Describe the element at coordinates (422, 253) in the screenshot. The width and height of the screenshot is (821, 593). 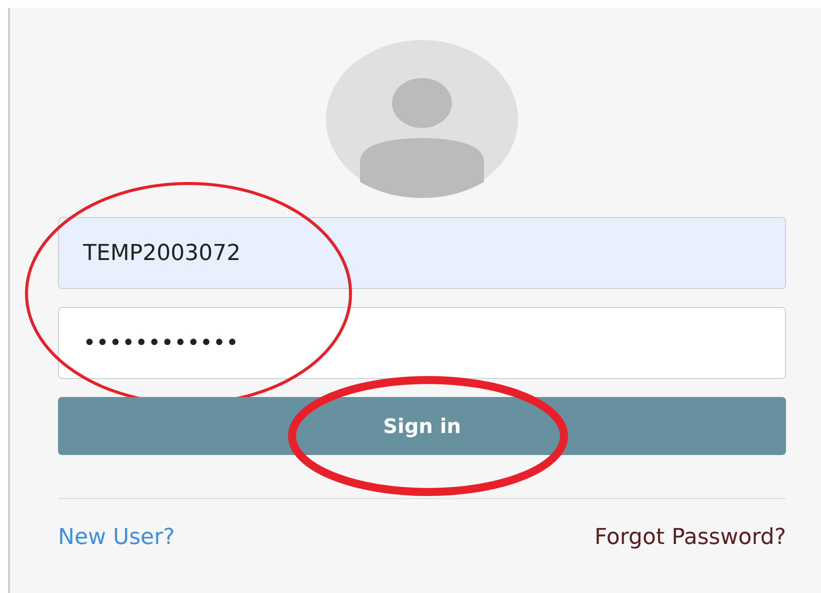
I see `username-field: TEMP2003072` at that location.